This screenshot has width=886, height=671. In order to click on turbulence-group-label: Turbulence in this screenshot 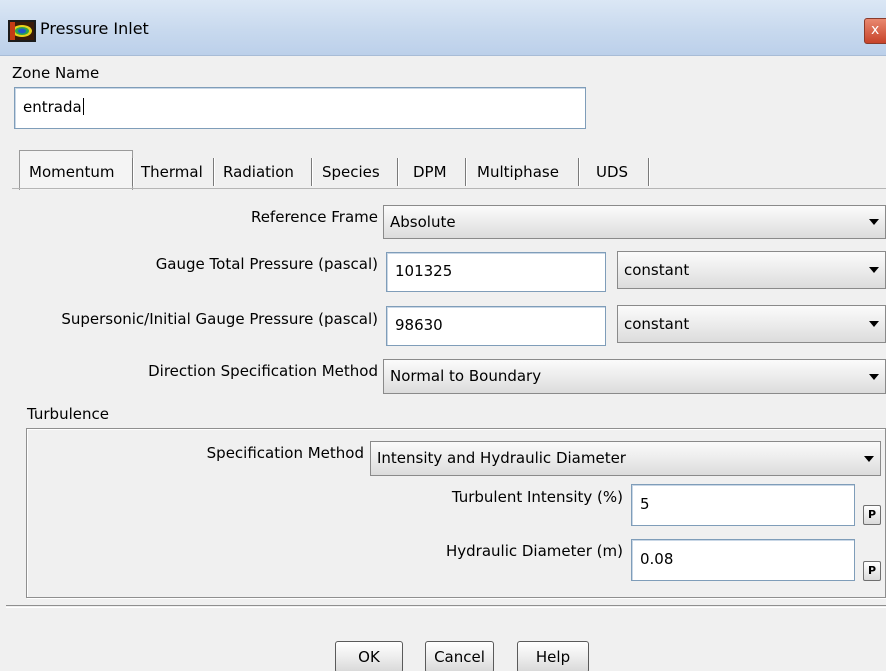, I will do `click(68, 414)`.